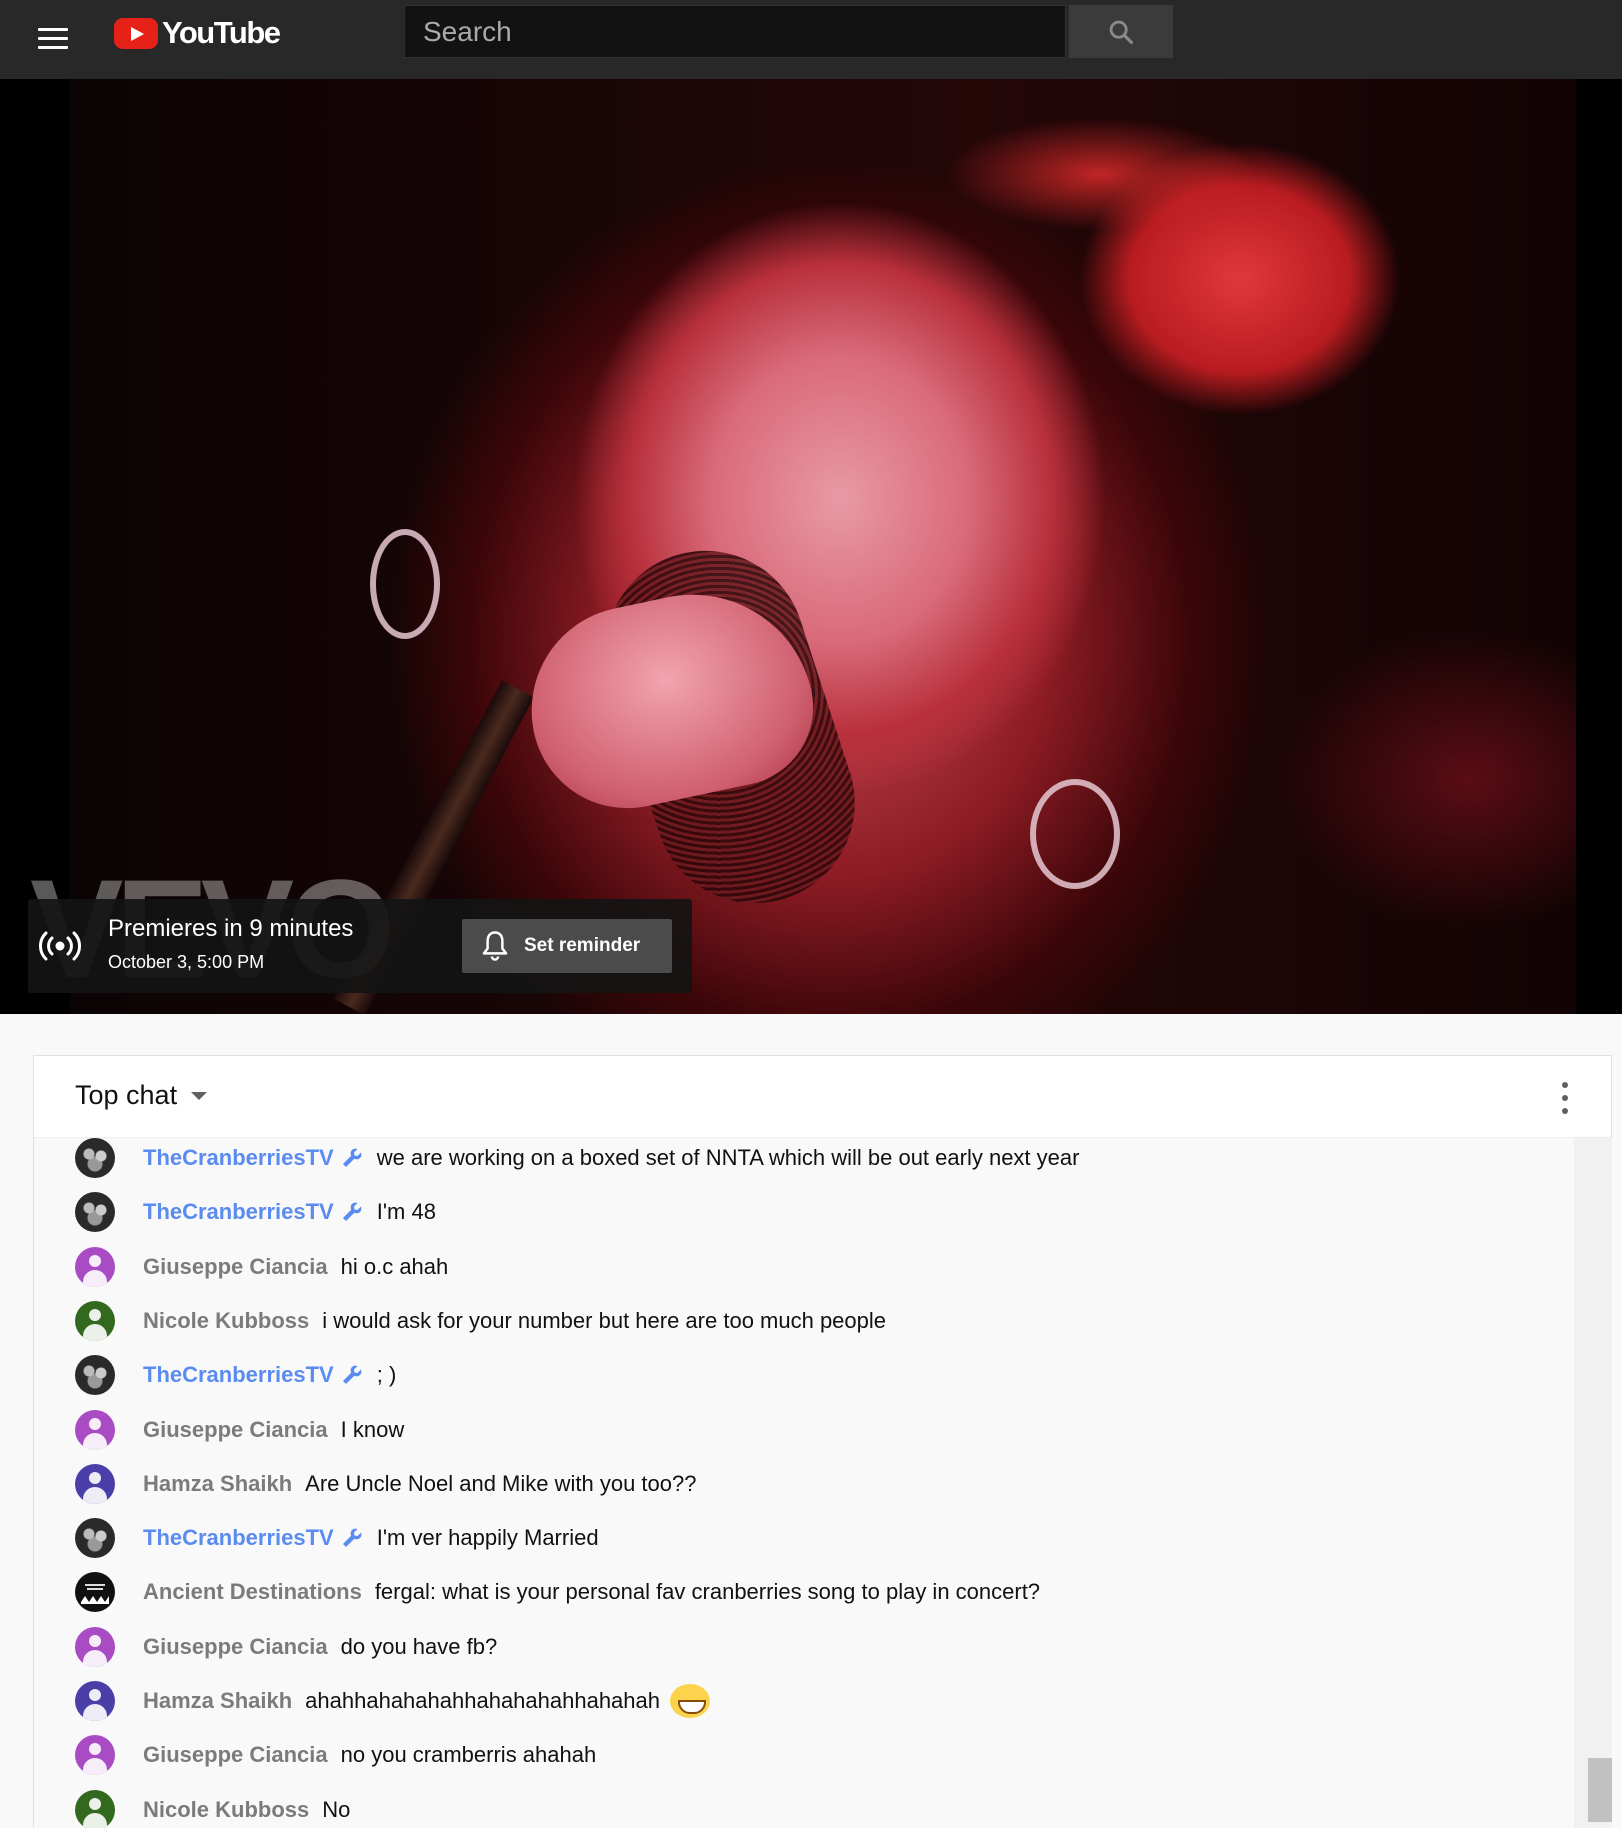 The height and width of the screenshot is (1828, 1622). I want to click on chat-scrollbar, so click(1593, 1483).